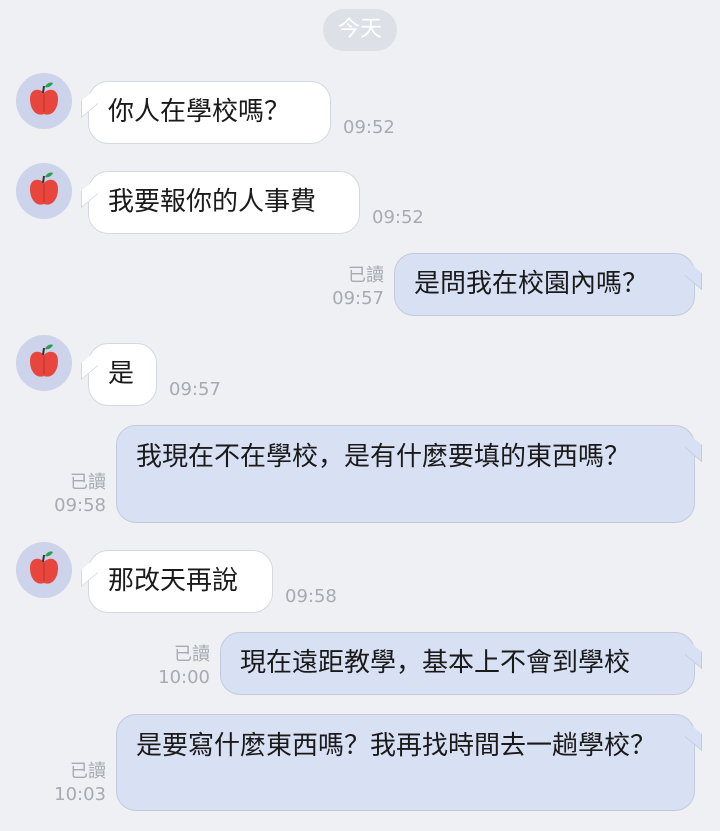  Describe the element at coordinates (354, 287) in the screenshot. I see `message-meta: 已讀 09:57` at that location.